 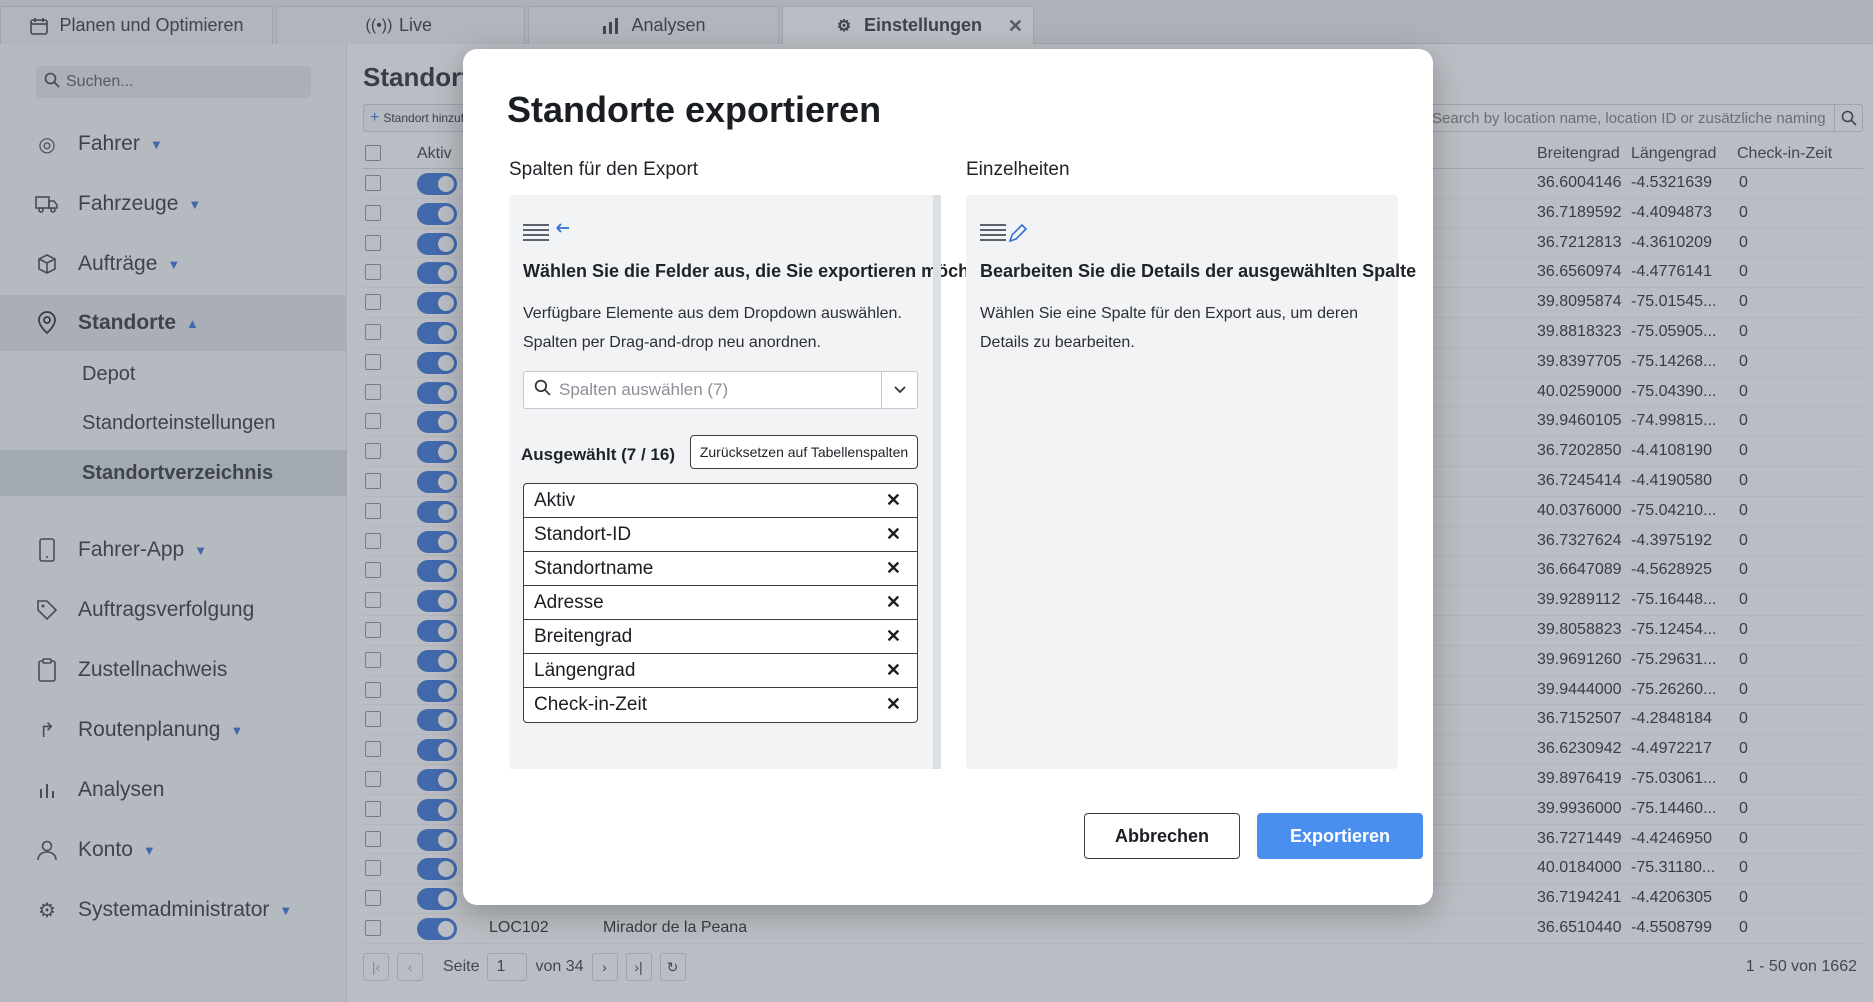 What do you see at coordinates (720, 705) in the screenshot?
I see `selected-column-item: Check-in-Zeit ✕` at bounding box center [720, 705].